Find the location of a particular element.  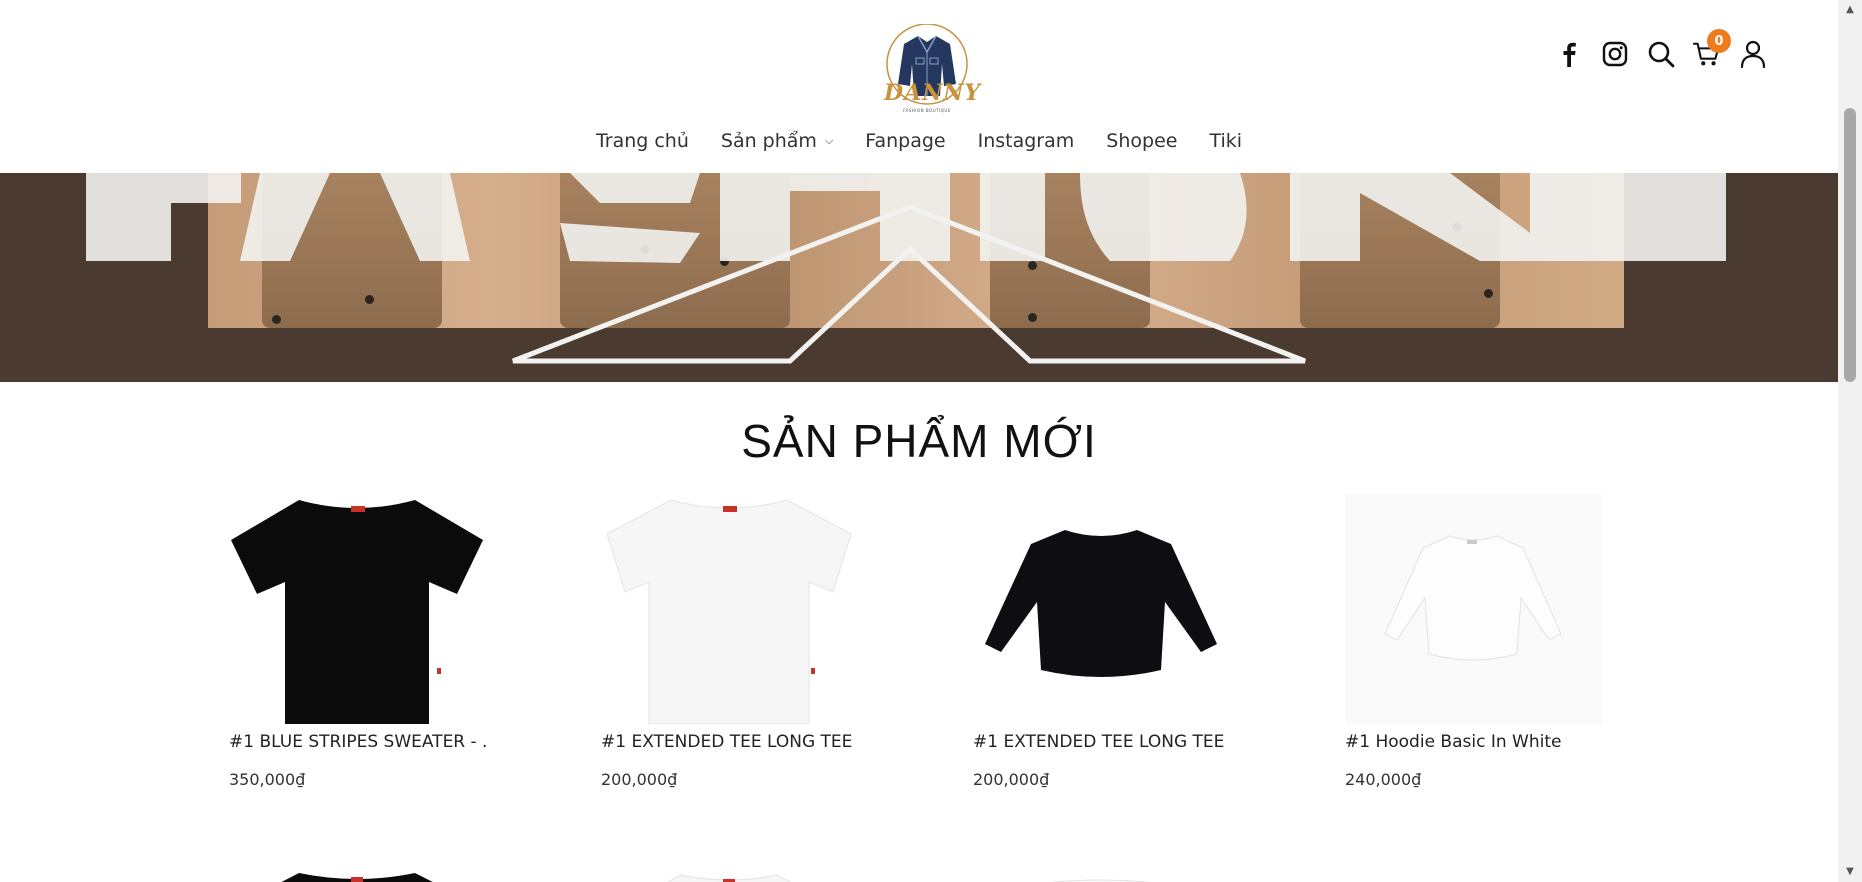

nav-item-home: Trang chủ is located at coordinates (642, 141).